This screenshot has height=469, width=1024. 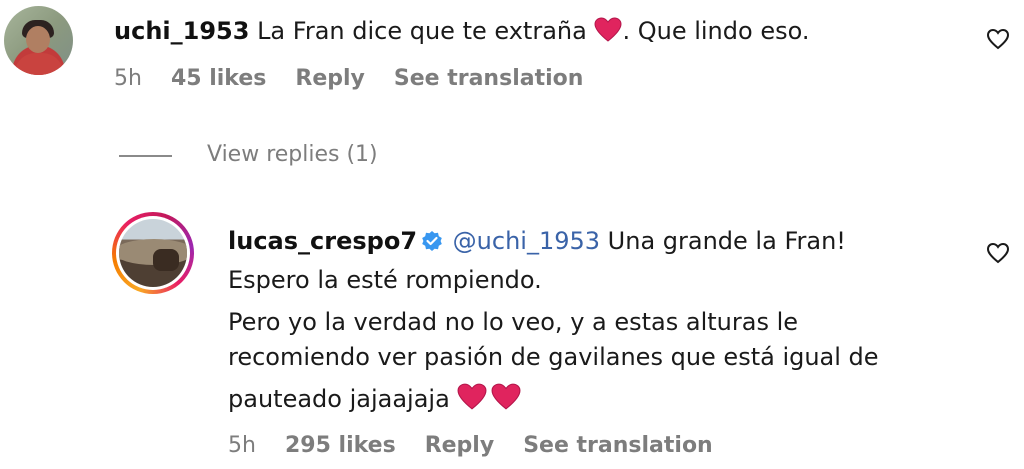 I want to click on comment-meta: 5h 45 likes Reply See translation, so click(x=348, y=78).